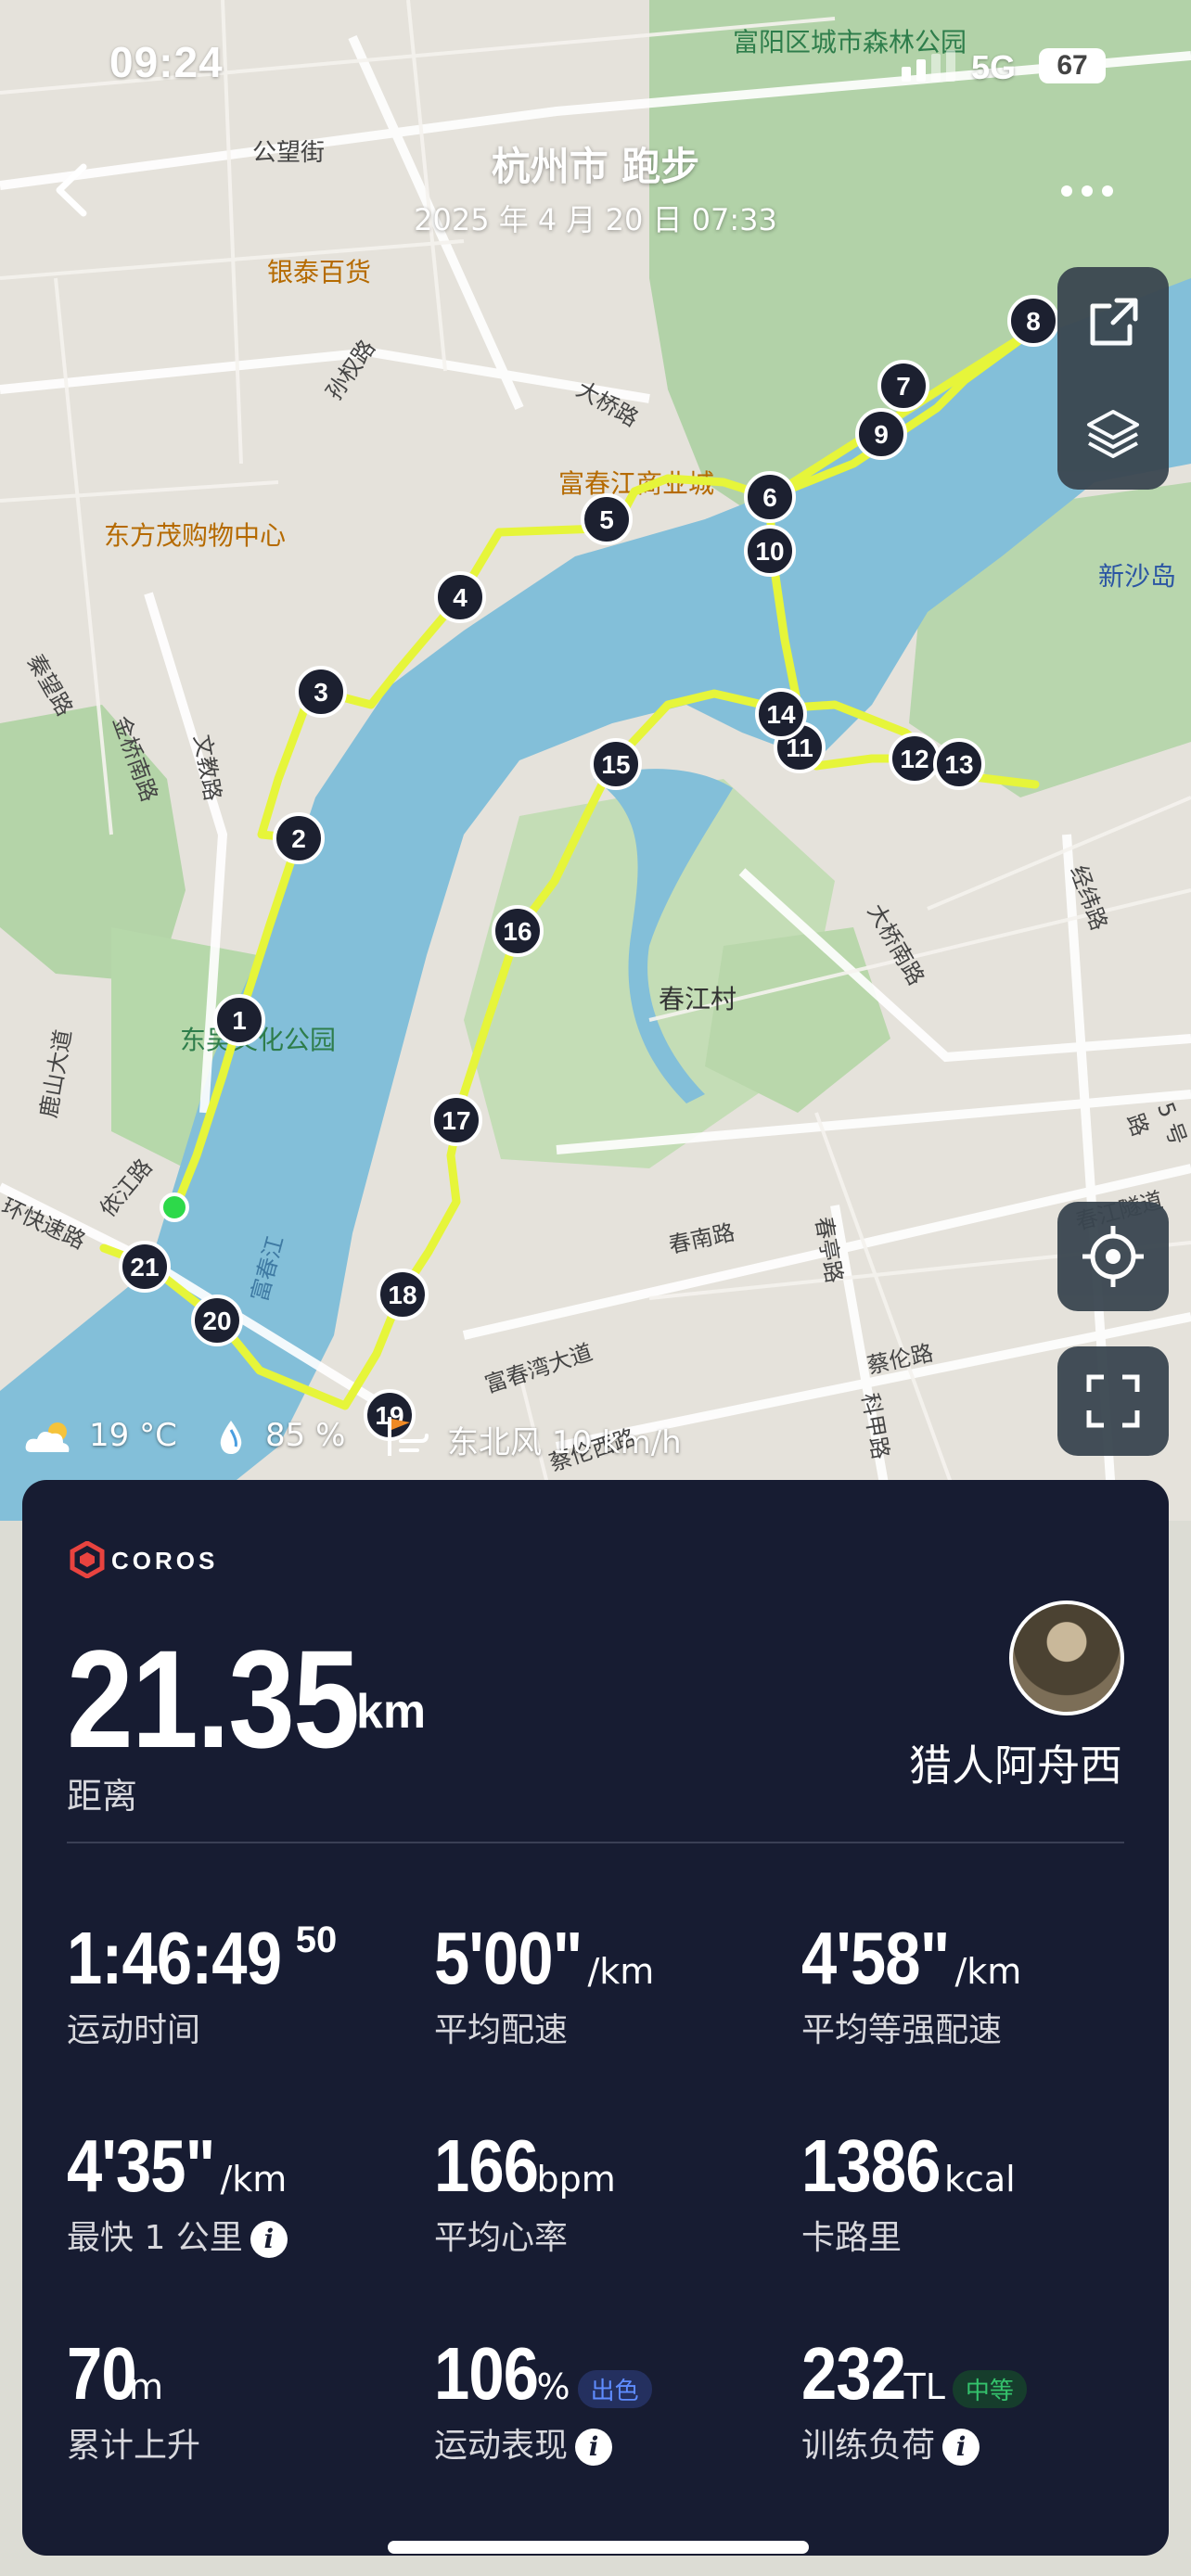  What do you see at coordinates (1066, 1658) in the screenshot?
I see `avatar` at bounding box center [1066, 1658].